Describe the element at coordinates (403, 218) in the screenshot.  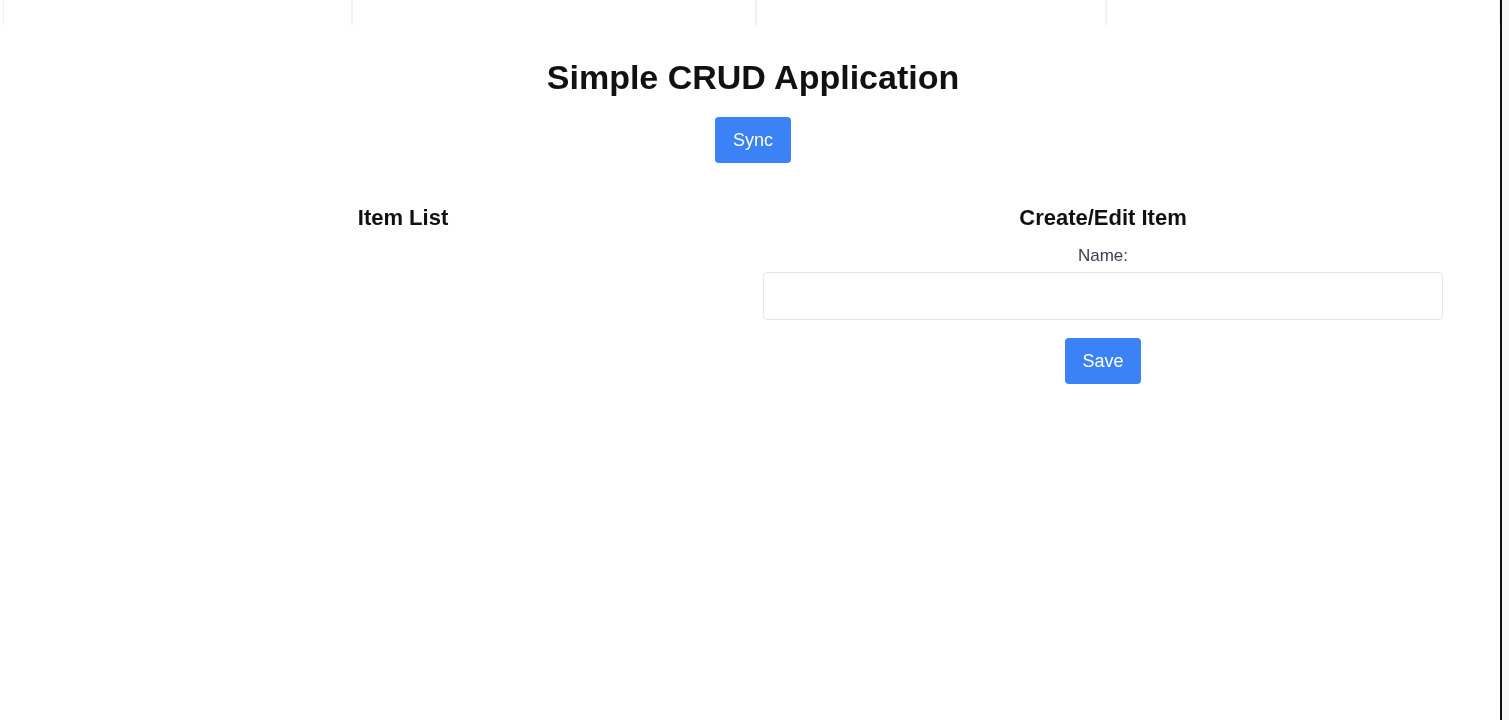
I see `item-list-heading: Item List` at that location.